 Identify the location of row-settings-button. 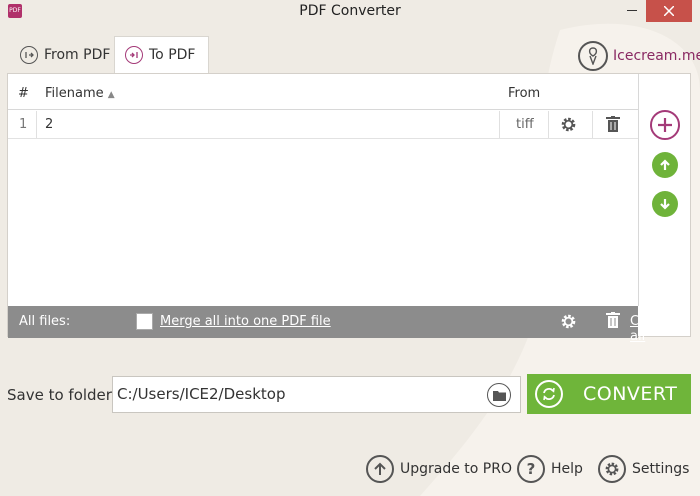
(568, 125).